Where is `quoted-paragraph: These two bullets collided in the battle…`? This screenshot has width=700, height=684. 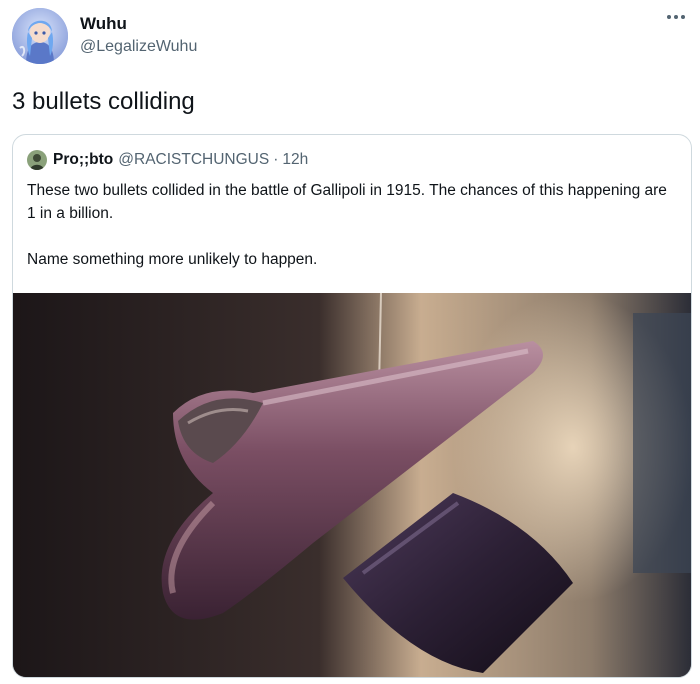 quoted-paragraph: These two bullets collided in the battle… is located at coordinates (347, 202).